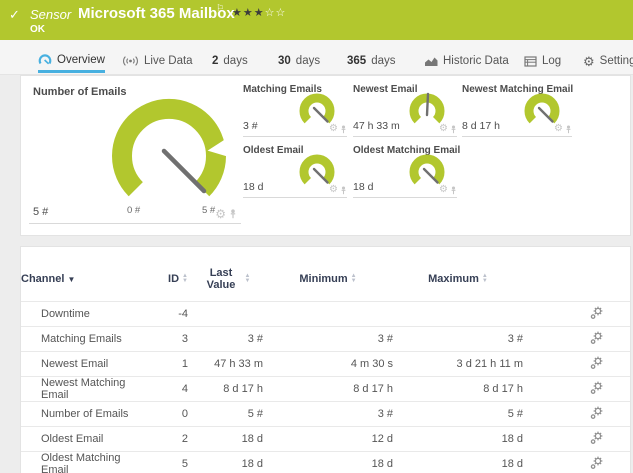  What do you see at coordinates (517, 110) in the screenshot?
I see `mini-gauge-newest-matching-email: Newest Matching Email 8 d 17 h ⚙` at bounding box center [517, 110].